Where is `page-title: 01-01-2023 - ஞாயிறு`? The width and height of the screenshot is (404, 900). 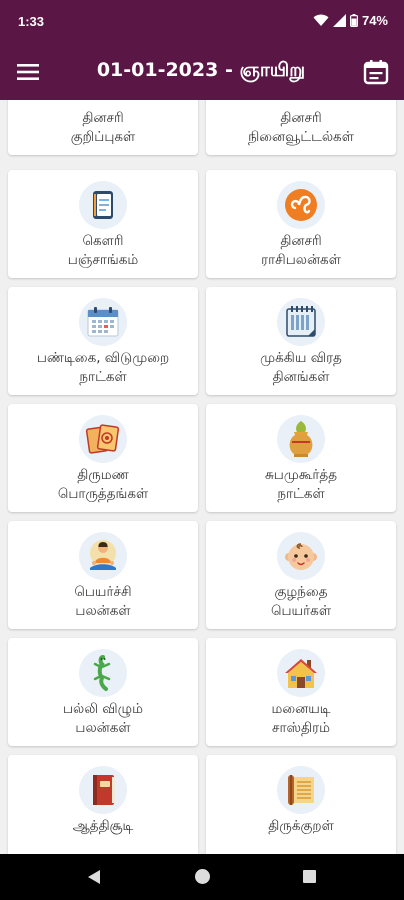
page-title: 01-01-2023 - ஞாயிறு is located at coordinates (201, 70).